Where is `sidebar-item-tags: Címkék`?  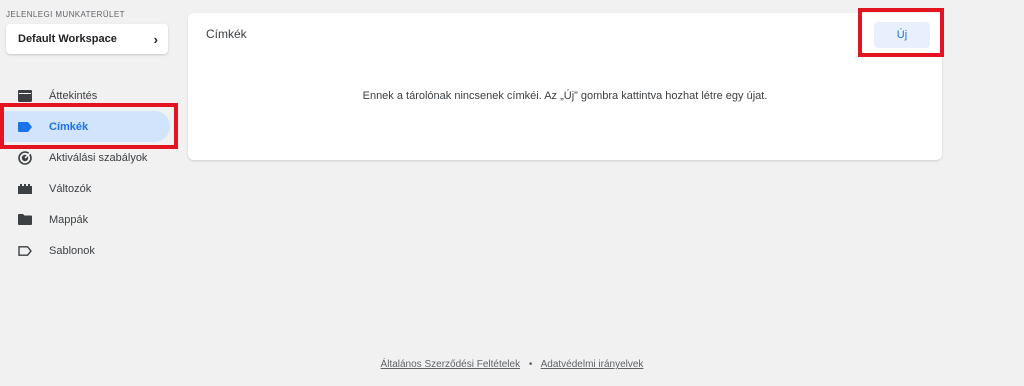
sidebar-item-tags: Címkék is located at coordinates (85, 126).